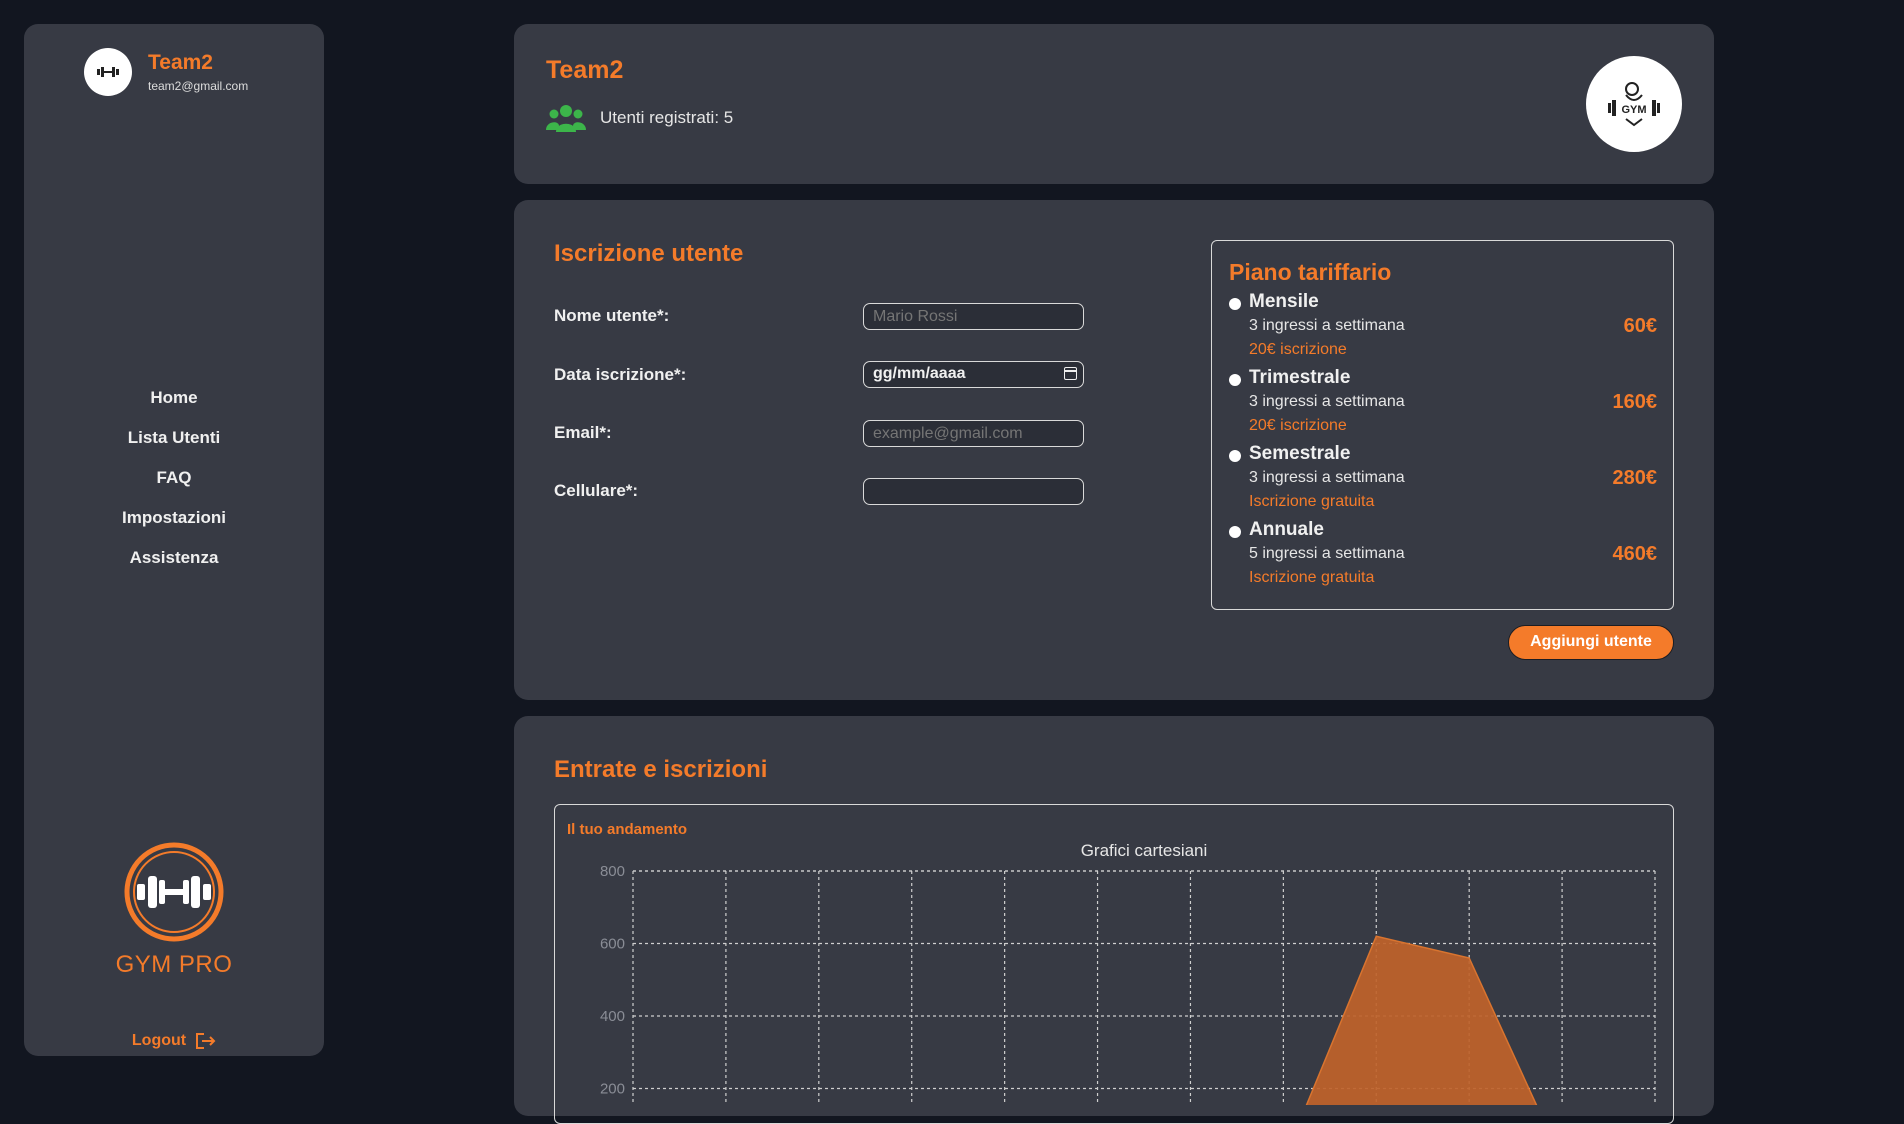  Describe the element at coordinates (180, 62) in the screenshot. I see `profile-name: Team2` at that location.